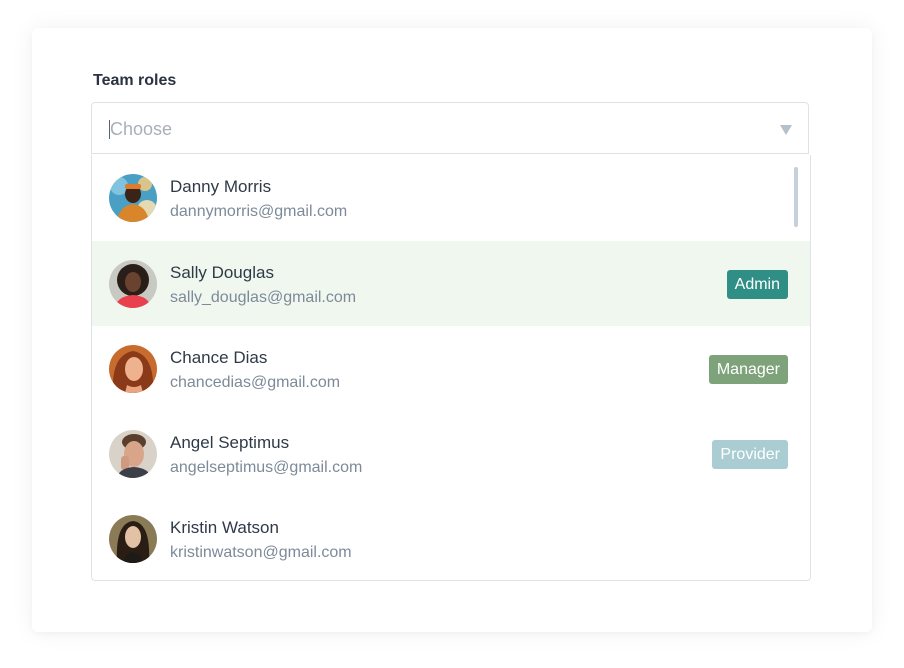 Image resolution: width=904 pixels, height=668 pixels. I want to click on option-chance-dias: Chance Dias chancedias@gmail.com Manager, so click(451, 368).